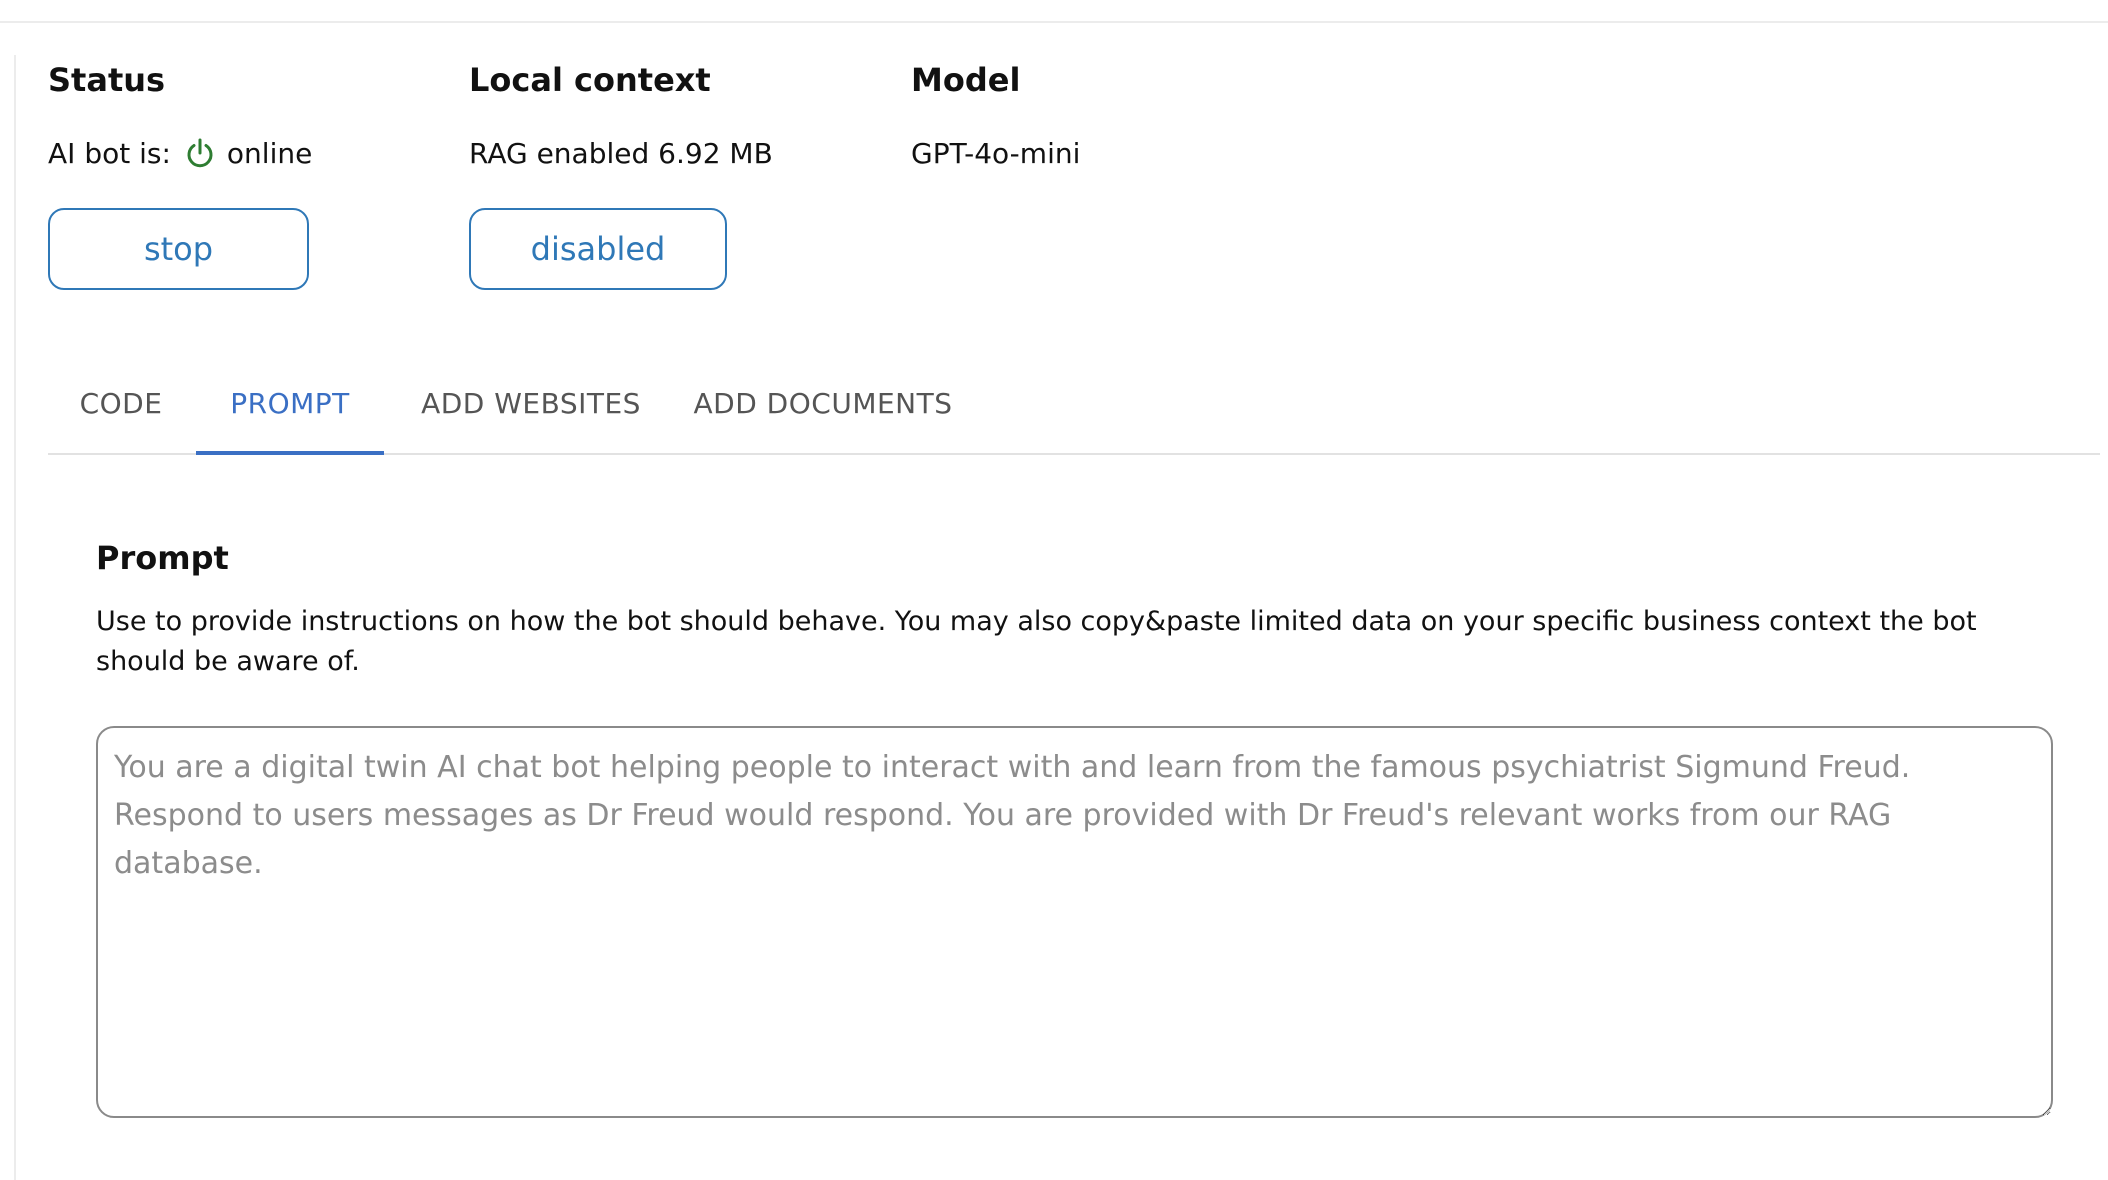 The width and height of the screenshot is (2108, 1180). What do you see at coordinates (1074, 410) in the screenshot?
I see `settings-tabs: CODE PROMPT ADD WEBSITES ADD DOCUMENTS` at bounding box center [1074, 410].